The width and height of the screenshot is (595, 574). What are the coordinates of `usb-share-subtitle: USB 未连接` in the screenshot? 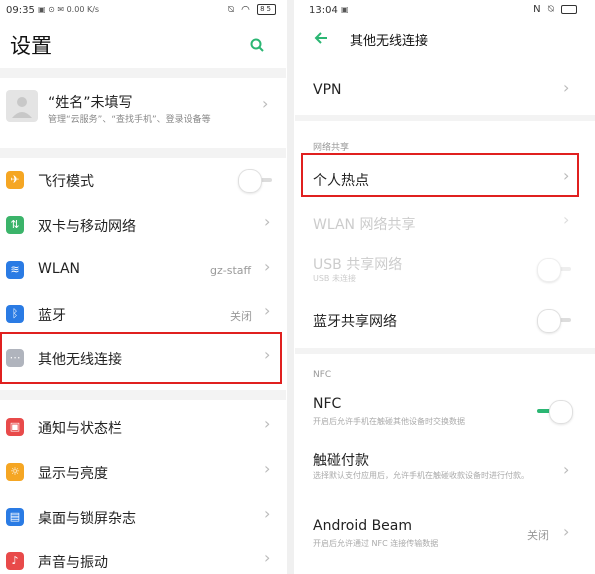 It's located at (334, 278).